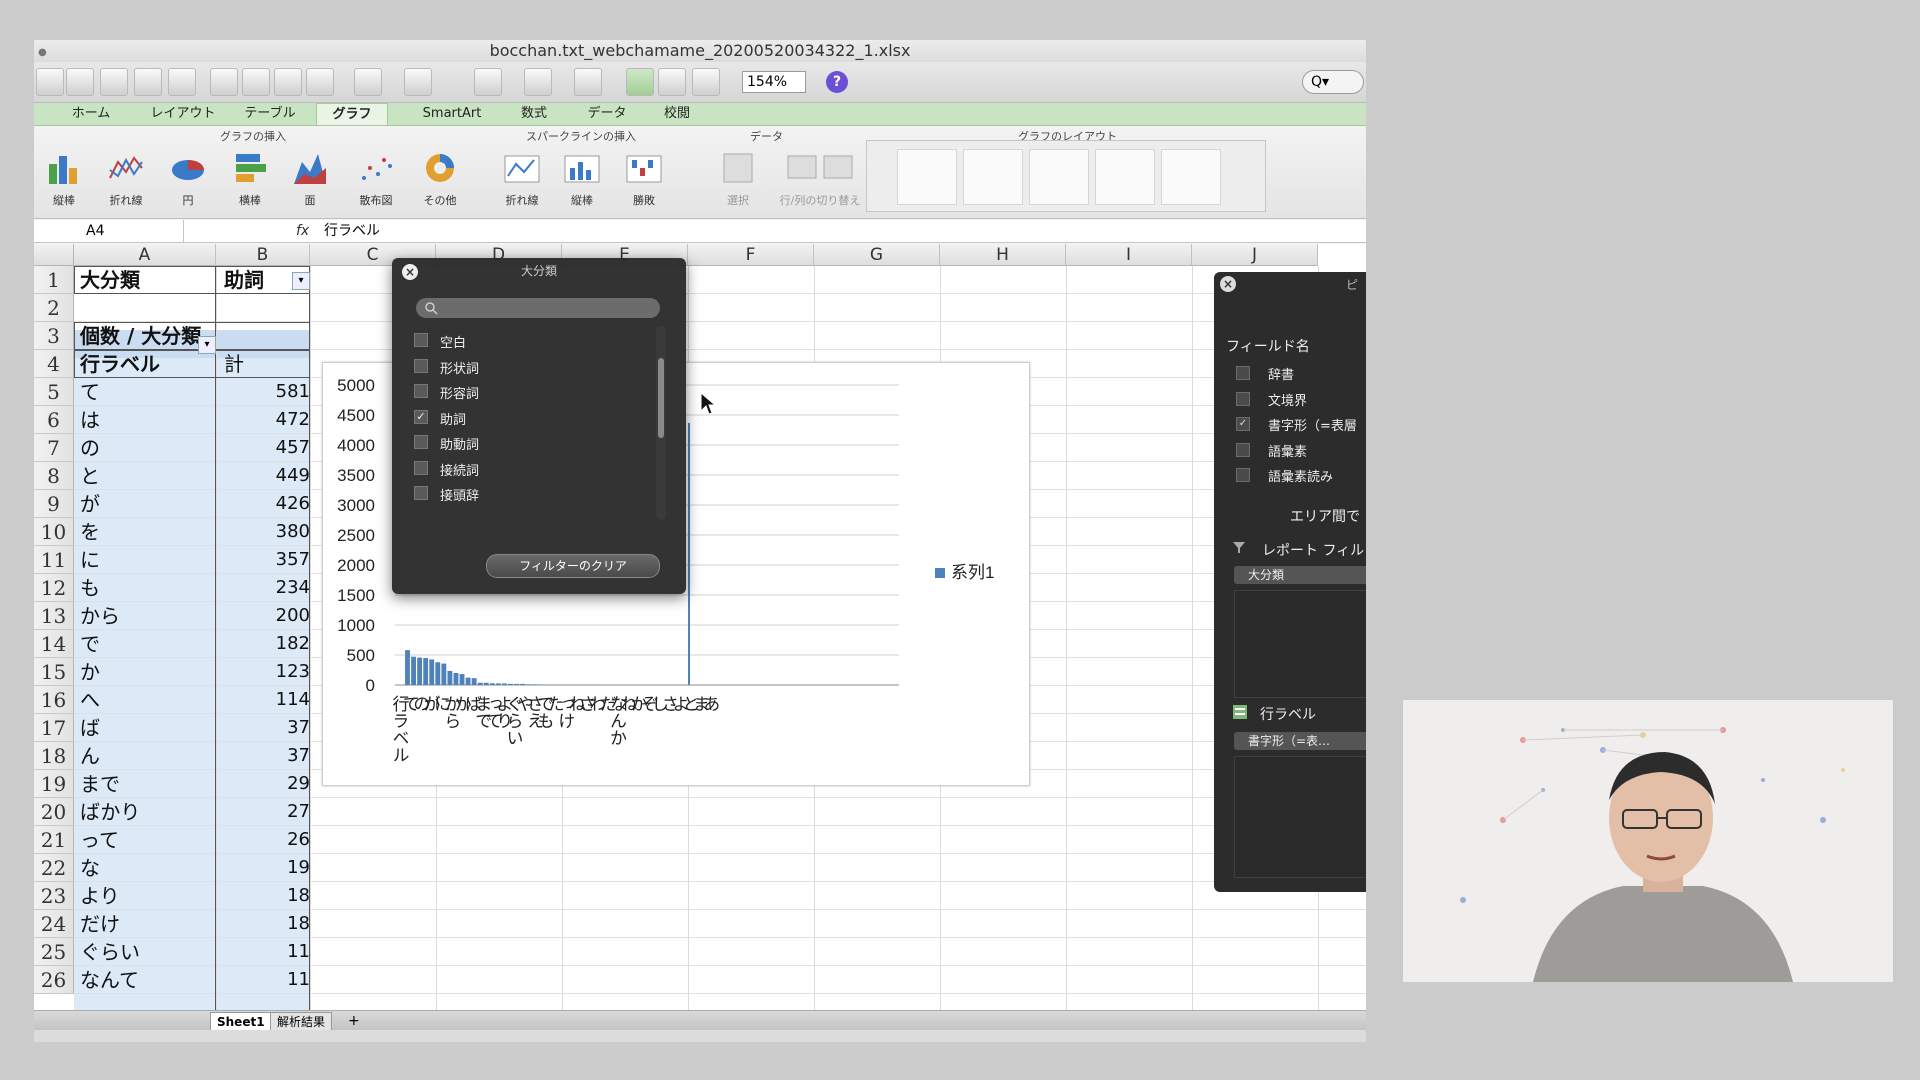  What do you see at coordinates (250, 178) in the screenshot?
I see `bar-chart-button: 横棒` at bounding box center [250, 178].